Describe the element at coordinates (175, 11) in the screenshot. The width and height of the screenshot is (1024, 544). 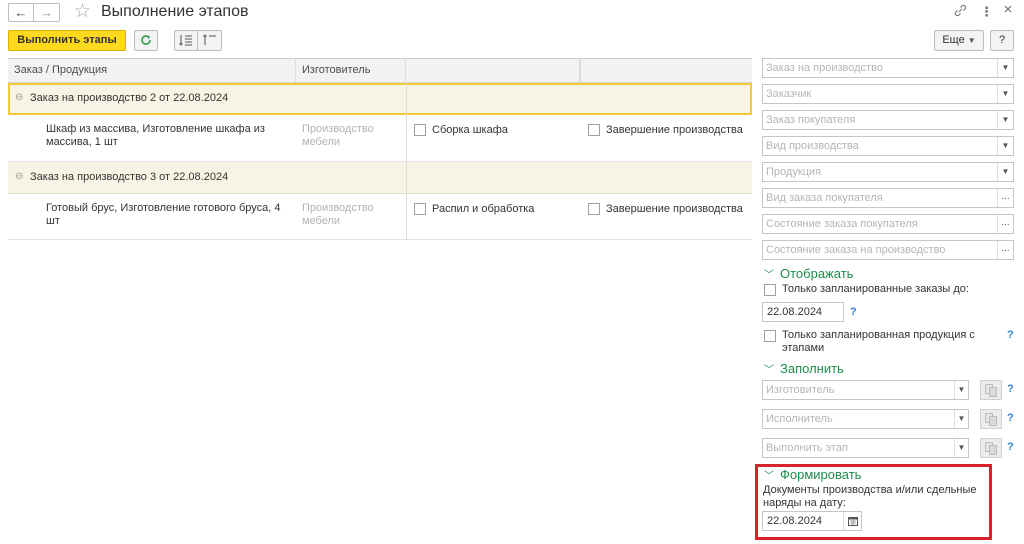
I see `page-title: Выполнение этапов` at that location.